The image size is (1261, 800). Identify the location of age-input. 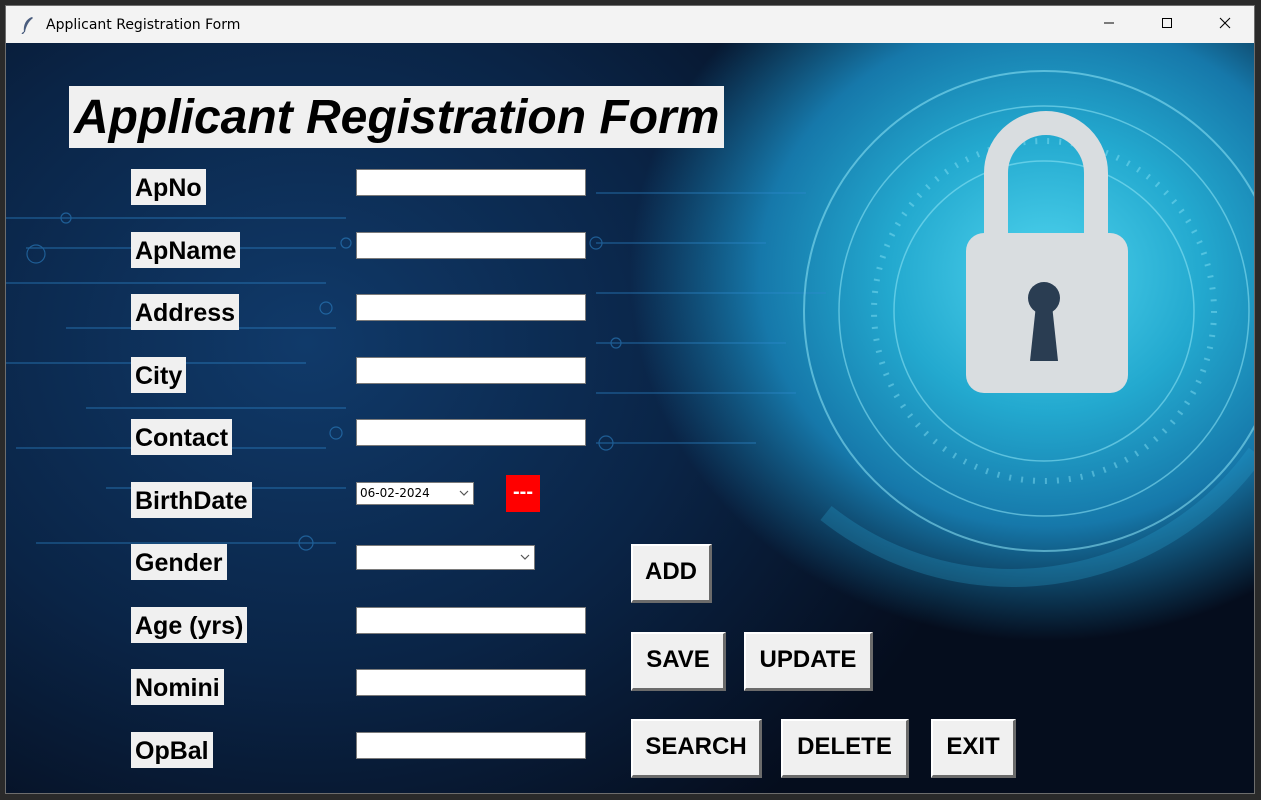
(471, 620).